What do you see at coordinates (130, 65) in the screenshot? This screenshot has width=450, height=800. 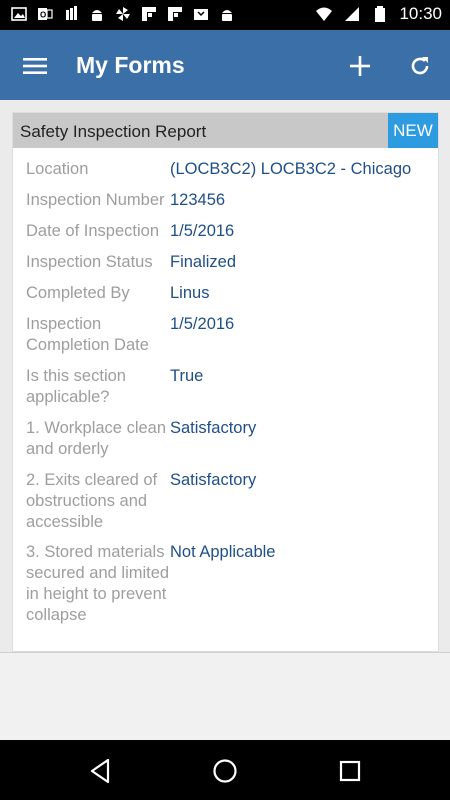 I see `page-title: My Forms` at bounding box center [130, 65].